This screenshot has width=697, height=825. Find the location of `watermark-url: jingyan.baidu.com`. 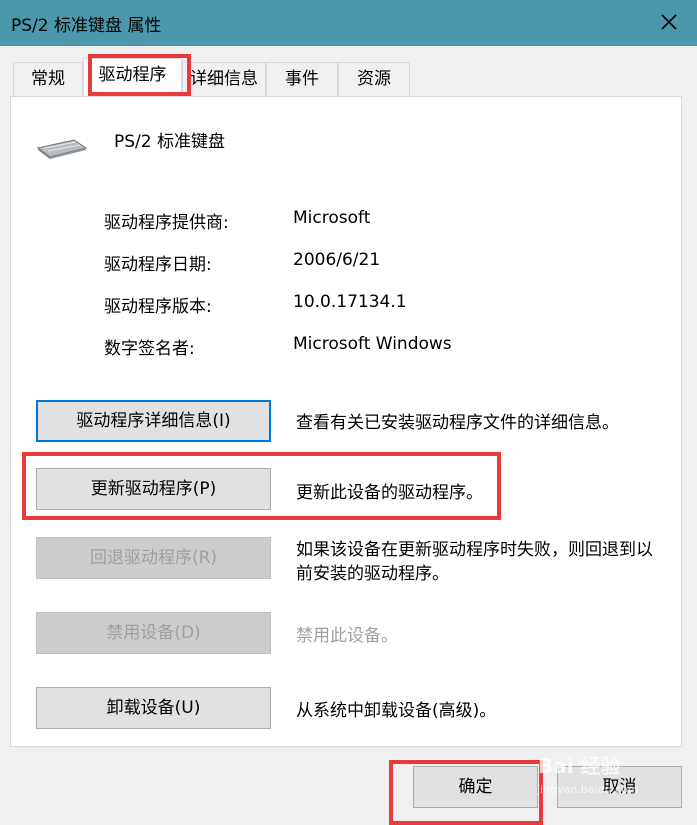

watermark-url: jingyan.baidu.com is located at coordinates (588, 789).